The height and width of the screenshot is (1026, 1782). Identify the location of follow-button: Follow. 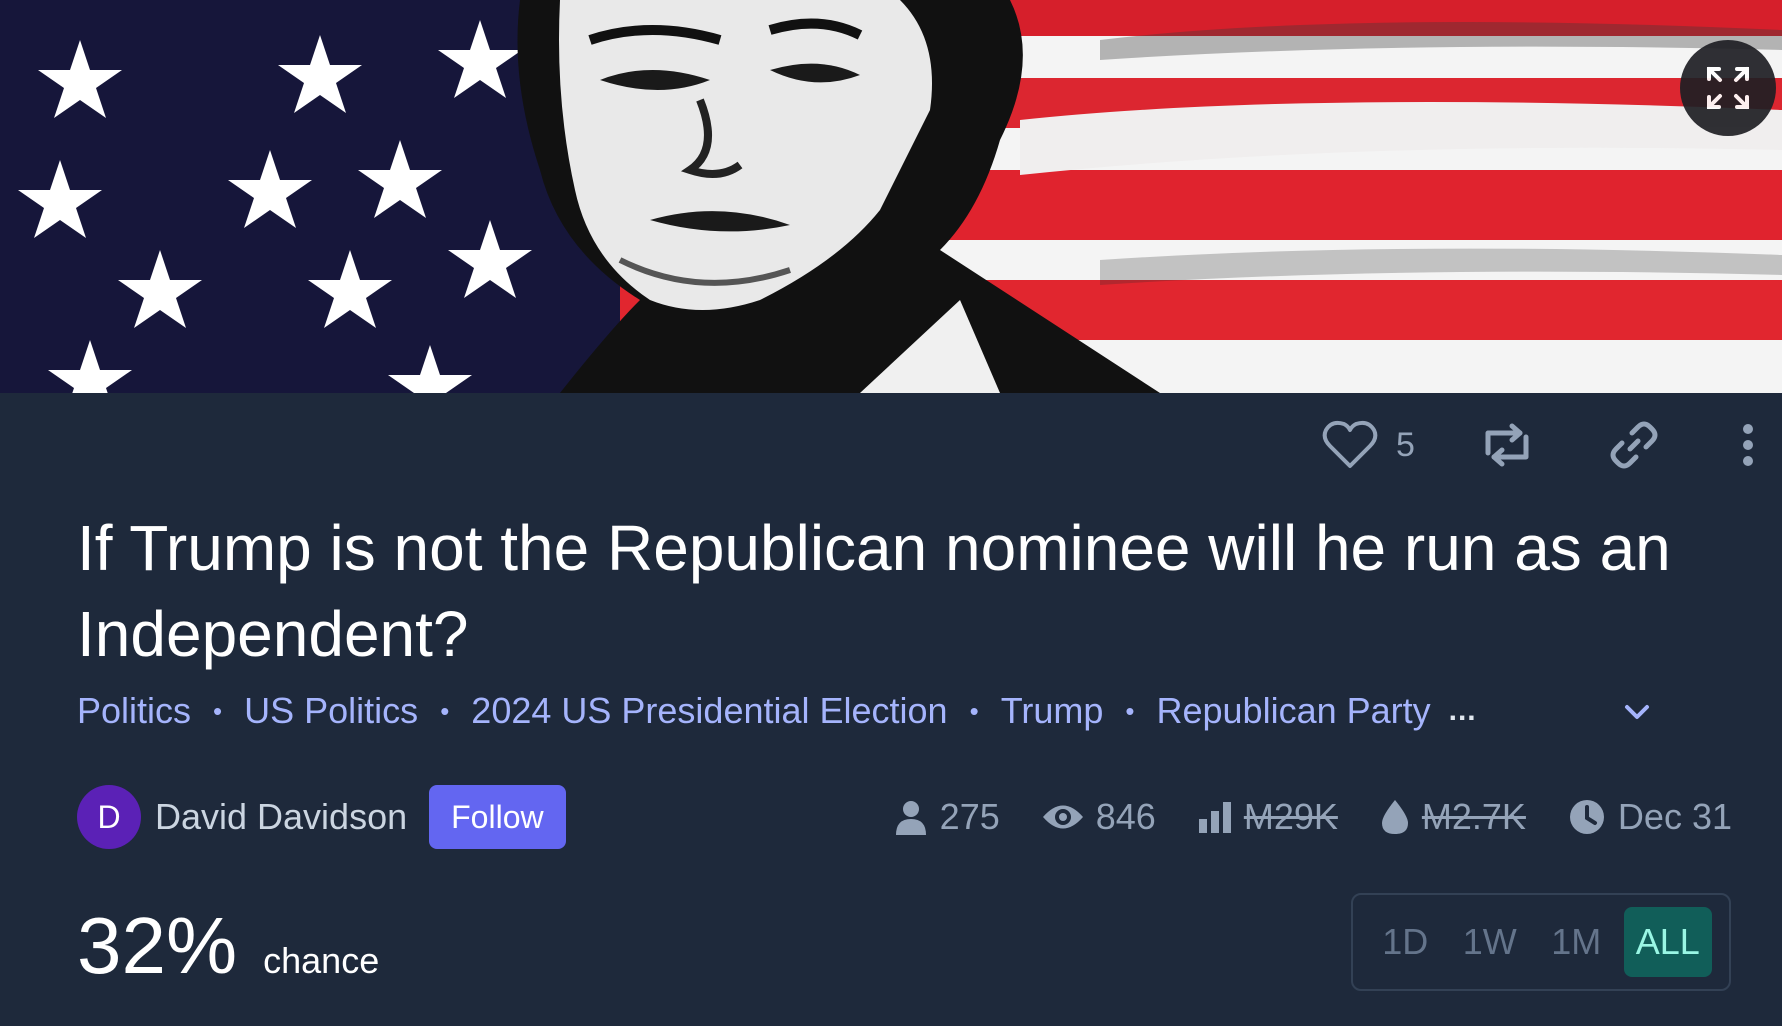
(497, 817).